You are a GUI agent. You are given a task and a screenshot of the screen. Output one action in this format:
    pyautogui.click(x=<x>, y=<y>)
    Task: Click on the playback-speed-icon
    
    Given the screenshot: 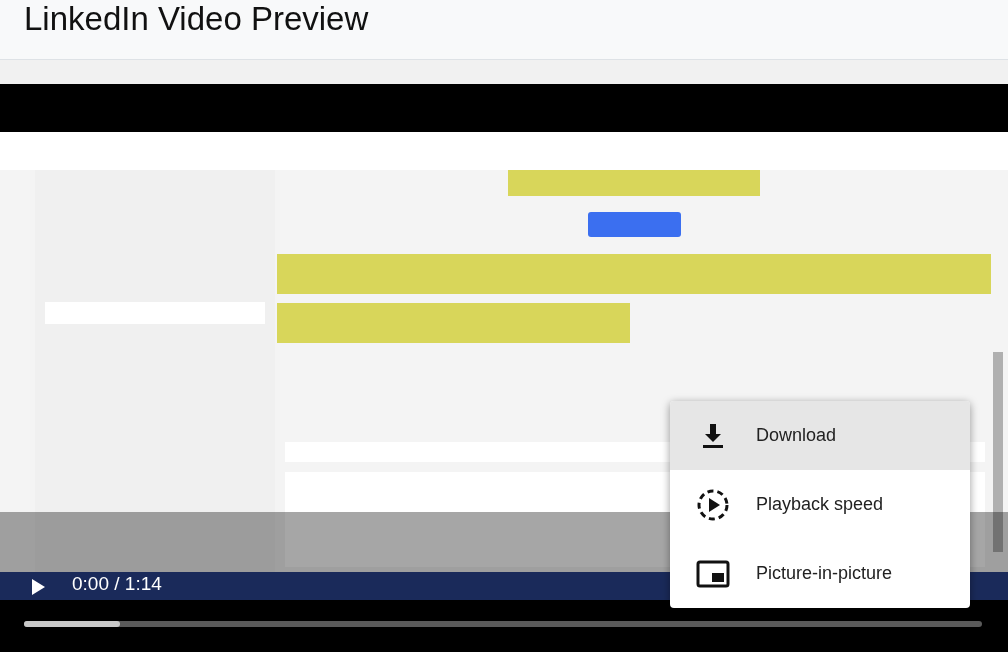 What is the action you would take?
    pyautogui.click(x=713, y=504)
    